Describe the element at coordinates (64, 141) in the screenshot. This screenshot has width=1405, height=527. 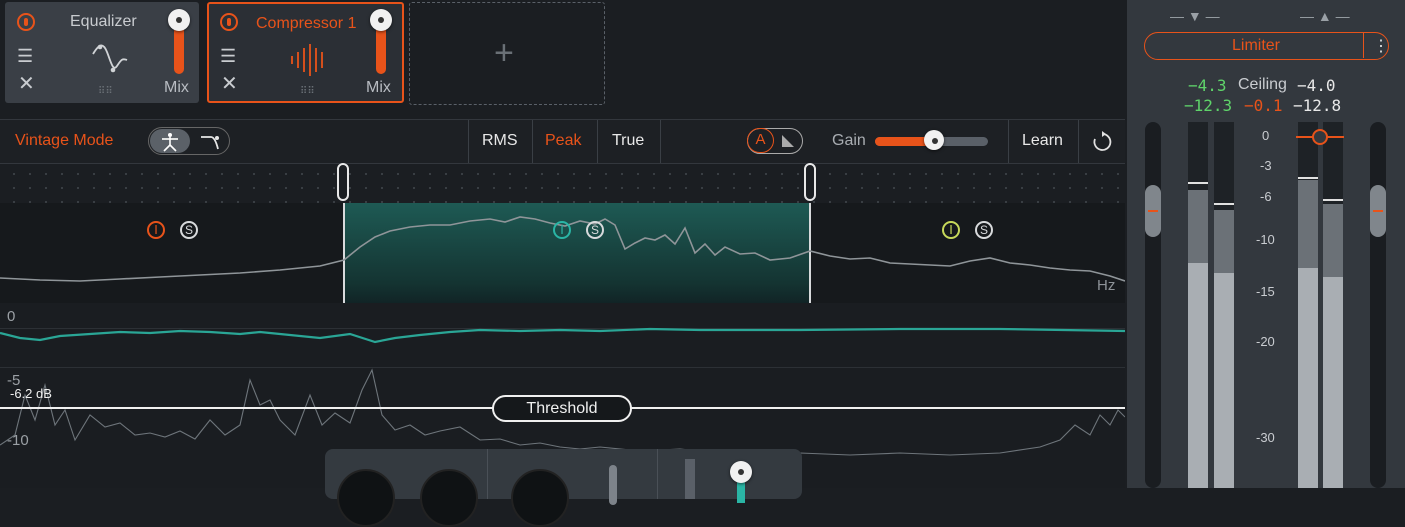
I see `vintage-mode-button: Vintage Mode` at that location.